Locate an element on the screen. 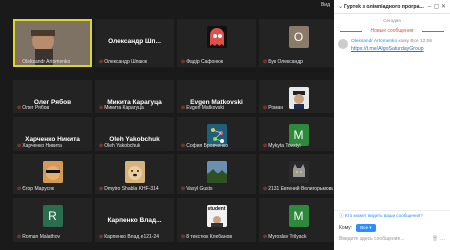 The image size is (450, 250). chevron-down-icon: ⌄ is located at coordinates (340, 6).